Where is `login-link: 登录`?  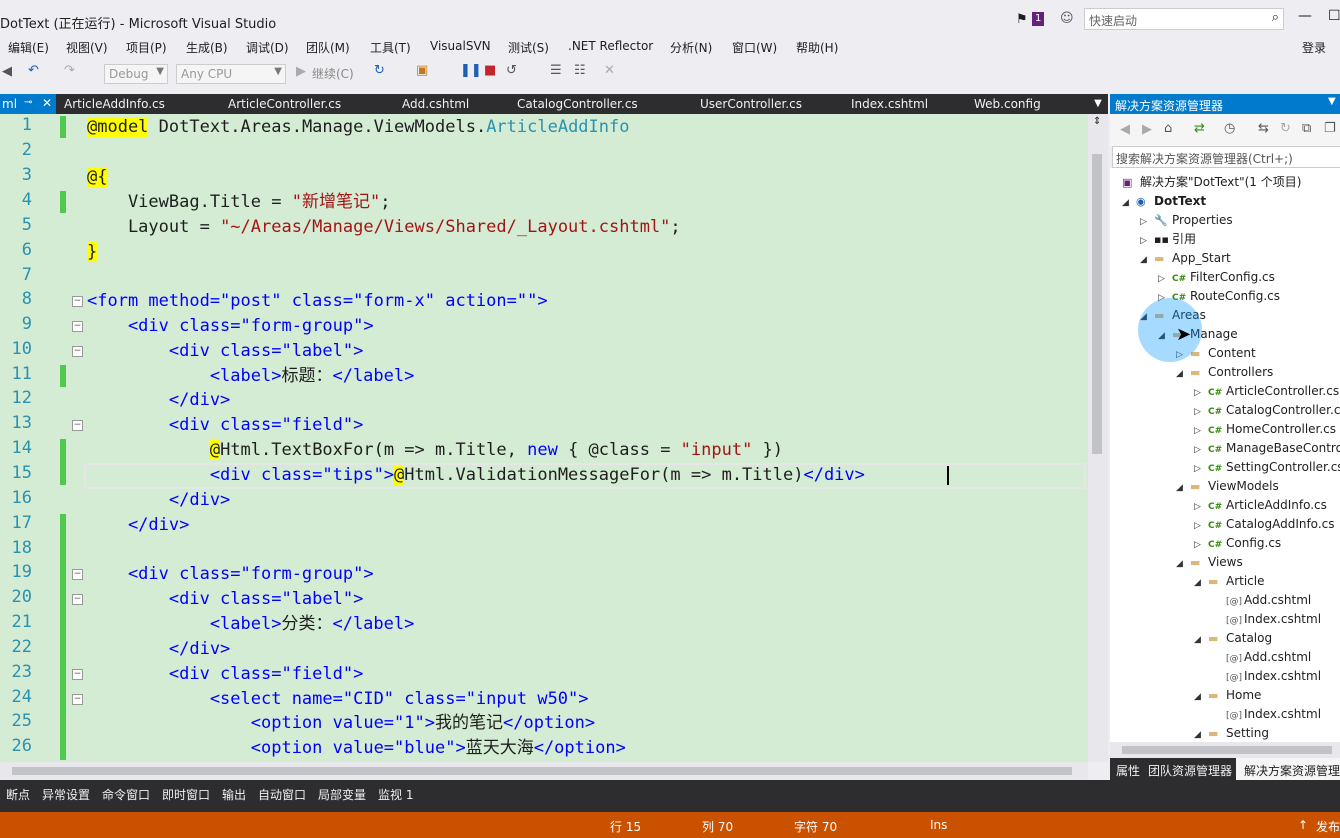 login-link: 登录 is located at coordinates (1314, 47).